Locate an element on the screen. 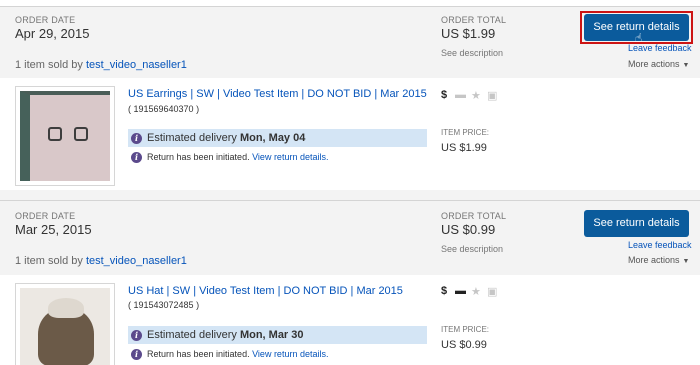 The image size is (700, 365). order-total: US $1.99 is located at coordinates (468, 33).